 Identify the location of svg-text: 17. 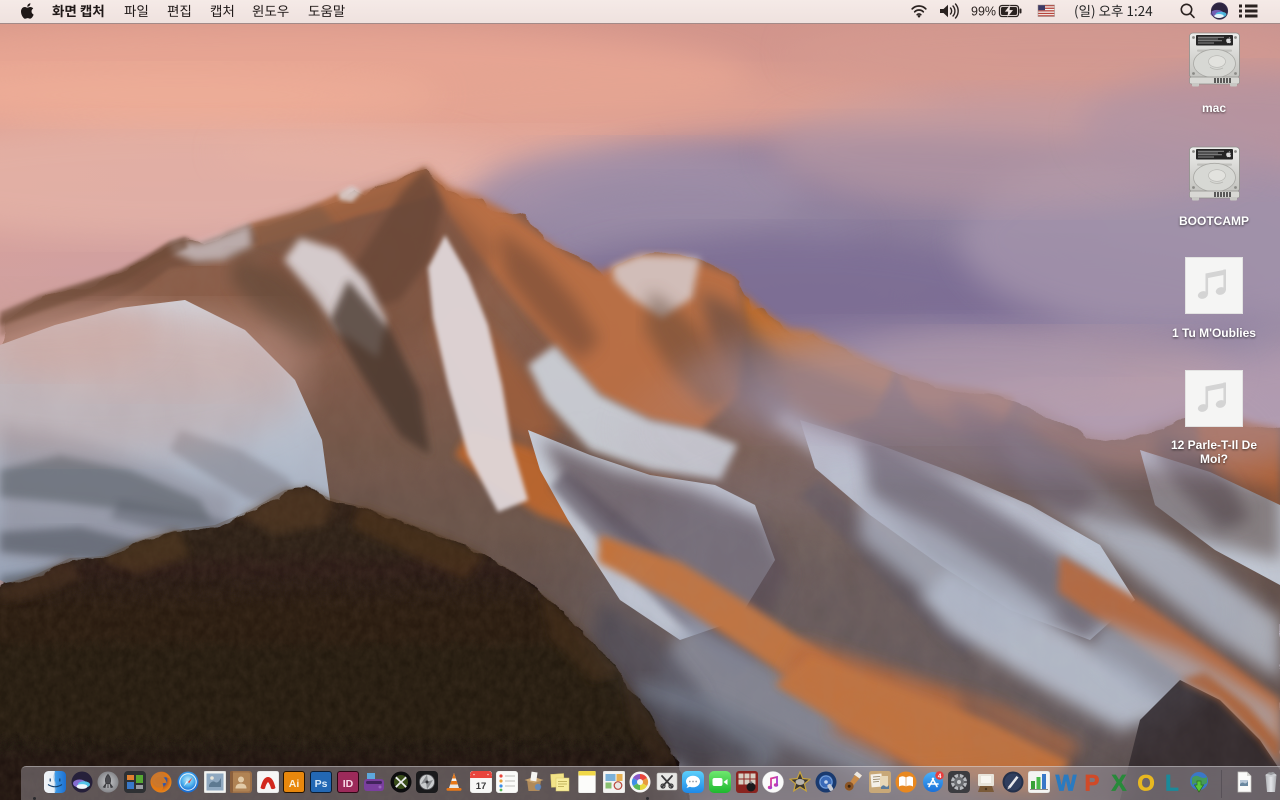
(480, 786).